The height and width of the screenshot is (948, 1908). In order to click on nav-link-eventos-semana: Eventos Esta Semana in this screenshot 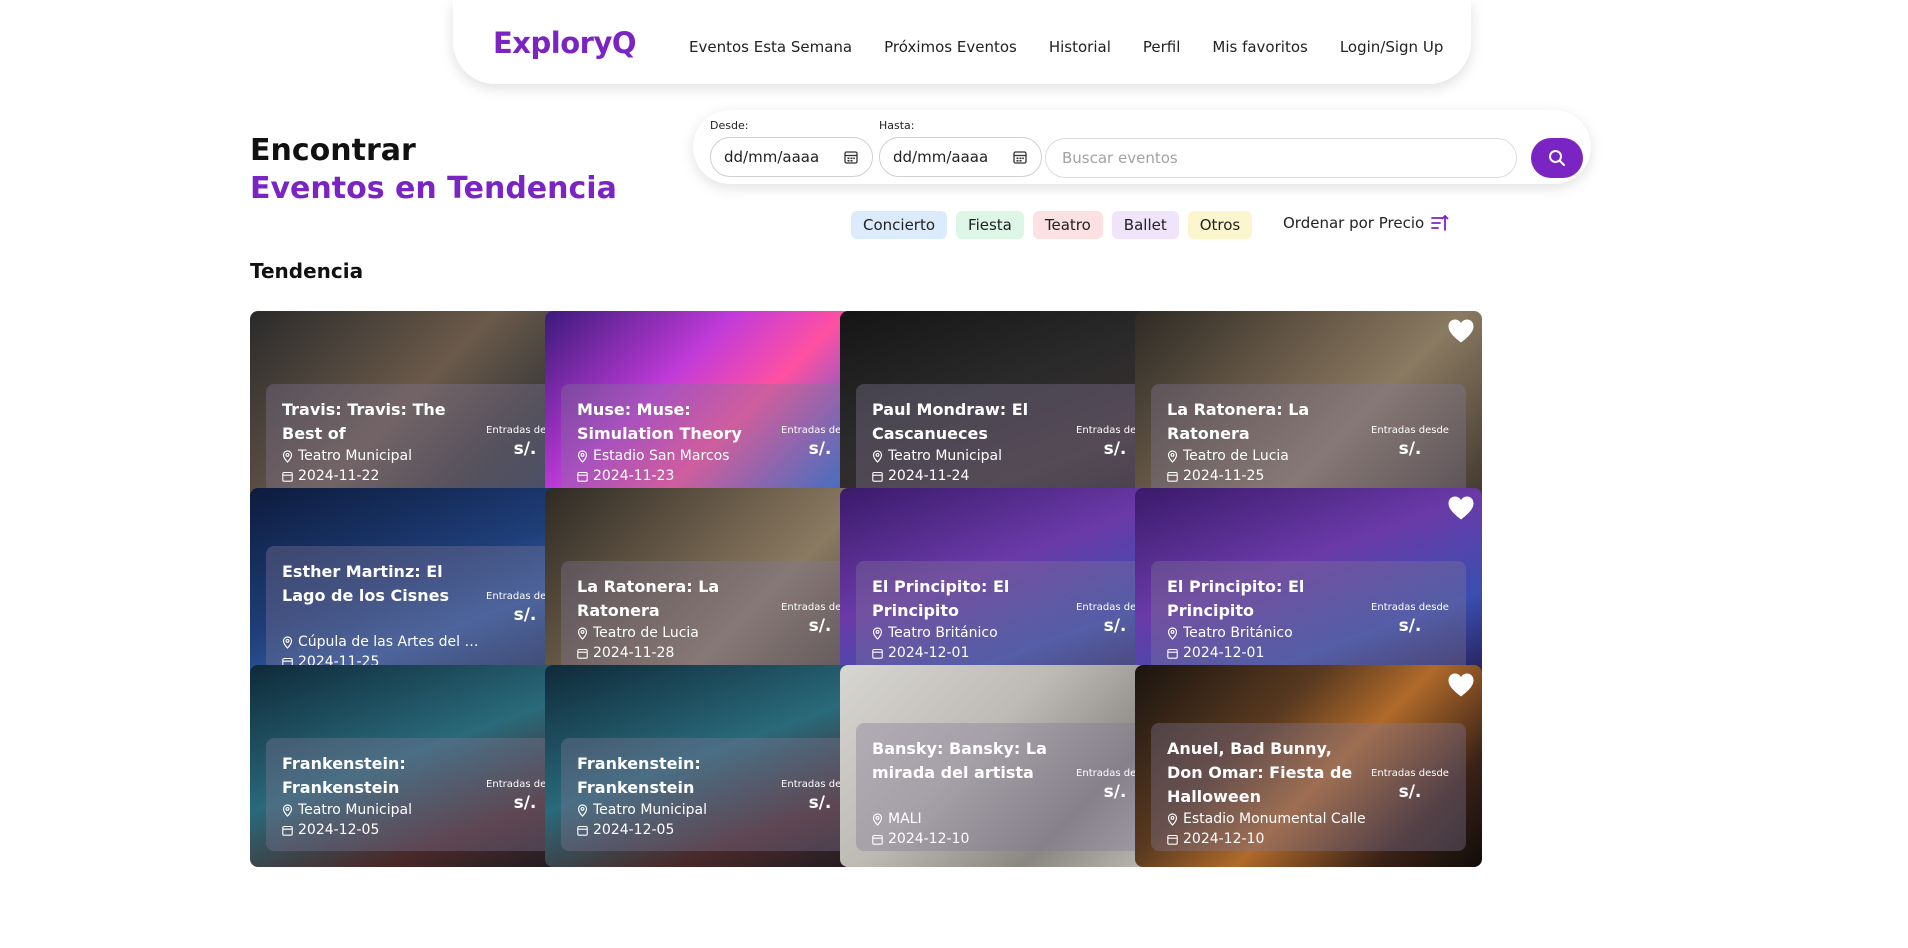, I will do `click(770, 47)`.